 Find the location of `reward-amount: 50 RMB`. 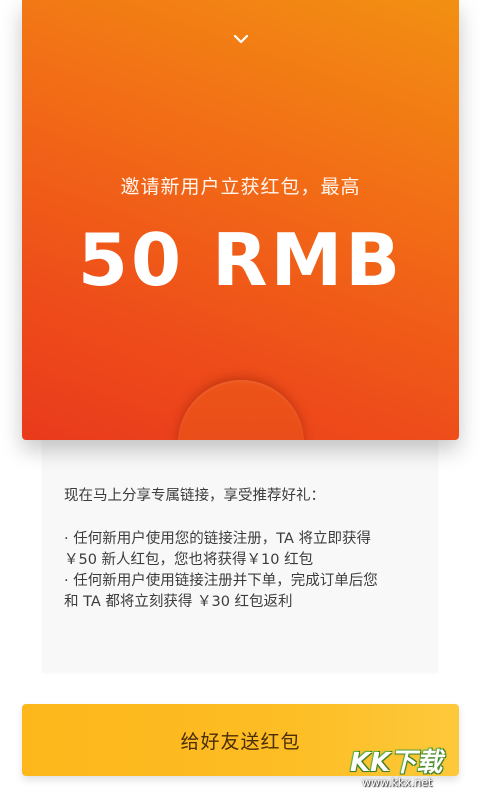

reward-amount: 50 RMB is located at coordinates (240, 260).